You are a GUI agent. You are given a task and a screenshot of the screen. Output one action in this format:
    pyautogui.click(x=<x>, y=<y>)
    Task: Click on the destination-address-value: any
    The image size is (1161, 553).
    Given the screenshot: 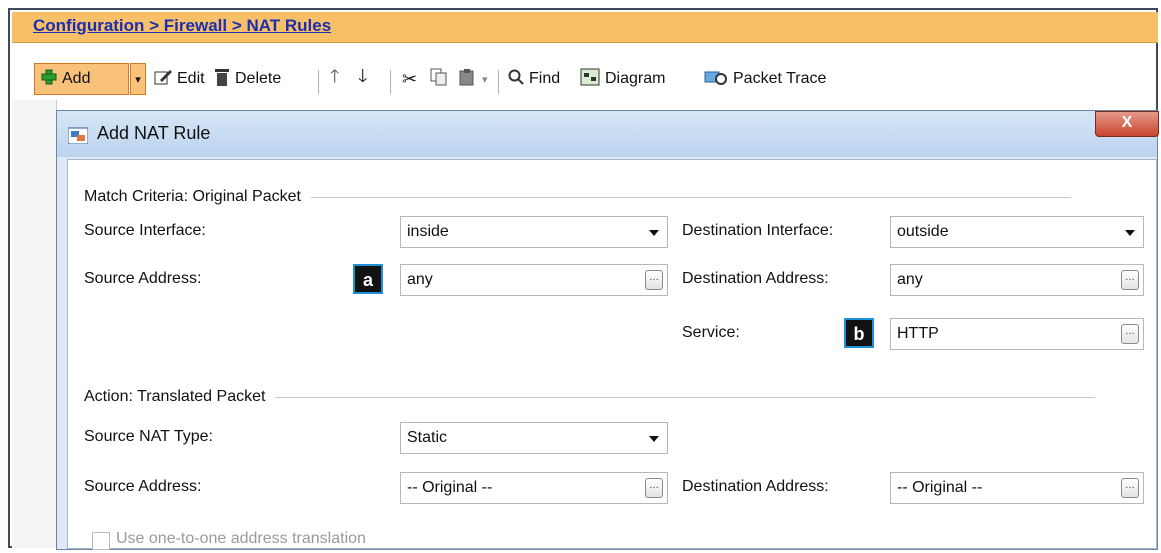 What is the action you would take?
    pyautogui.click(x=910, y=279)
    